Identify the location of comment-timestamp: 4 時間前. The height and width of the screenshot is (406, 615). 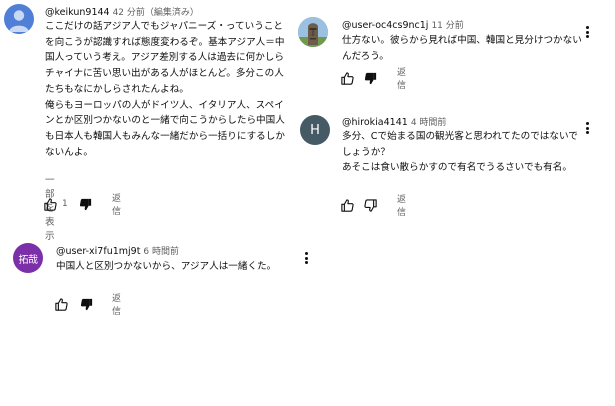
(429, 123).